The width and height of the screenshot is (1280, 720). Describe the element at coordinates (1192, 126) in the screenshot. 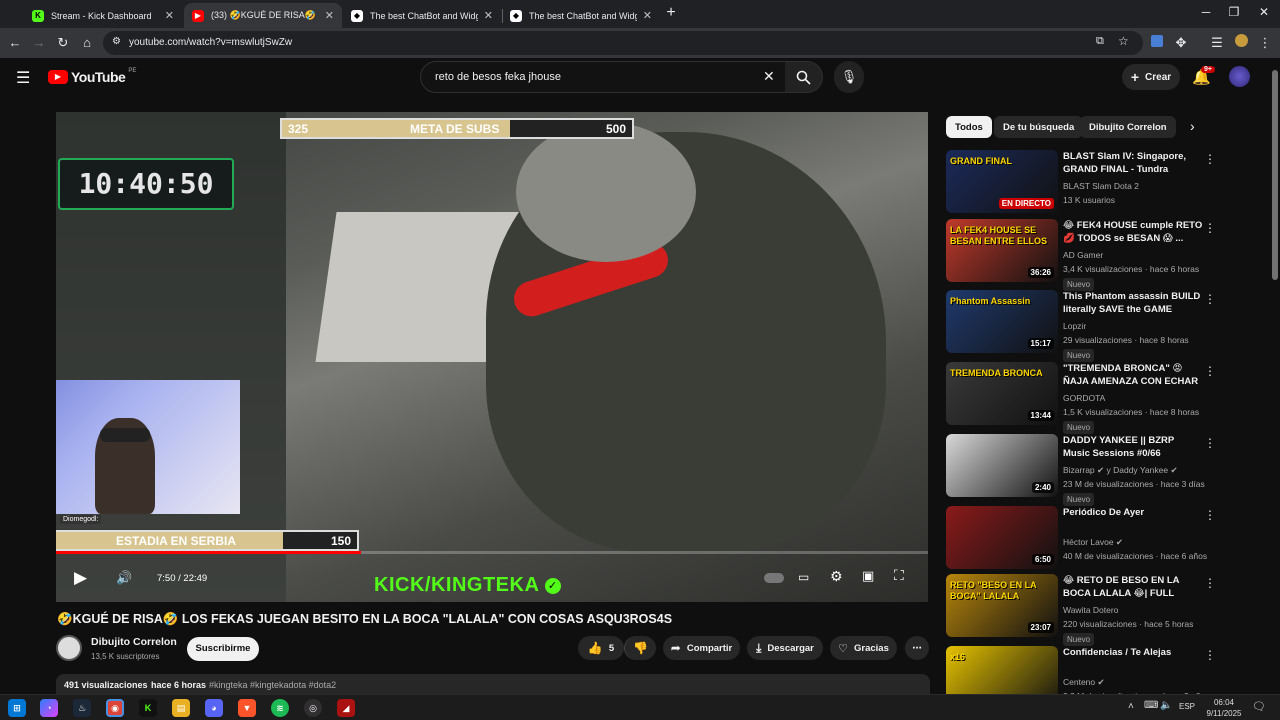

I see `chevron-right-icon: ›` at that location.